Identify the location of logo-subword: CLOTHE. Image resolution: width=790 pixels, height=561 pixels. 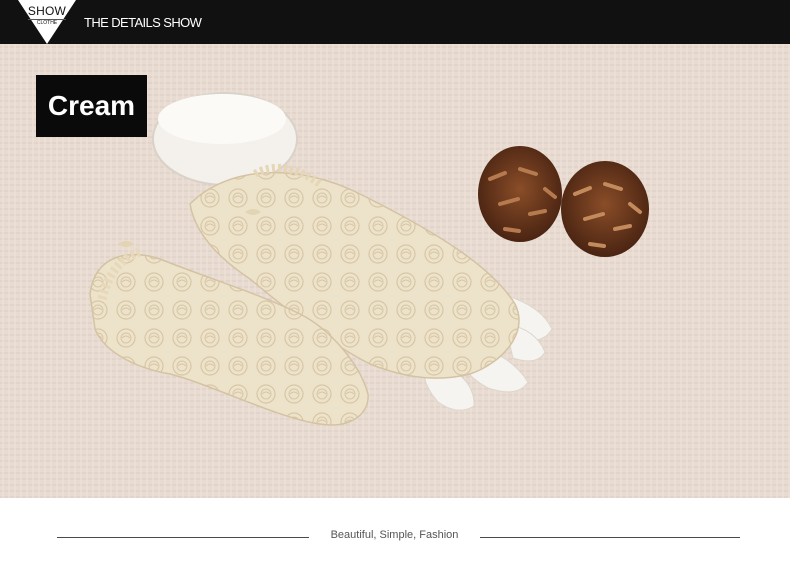
(47, 22).